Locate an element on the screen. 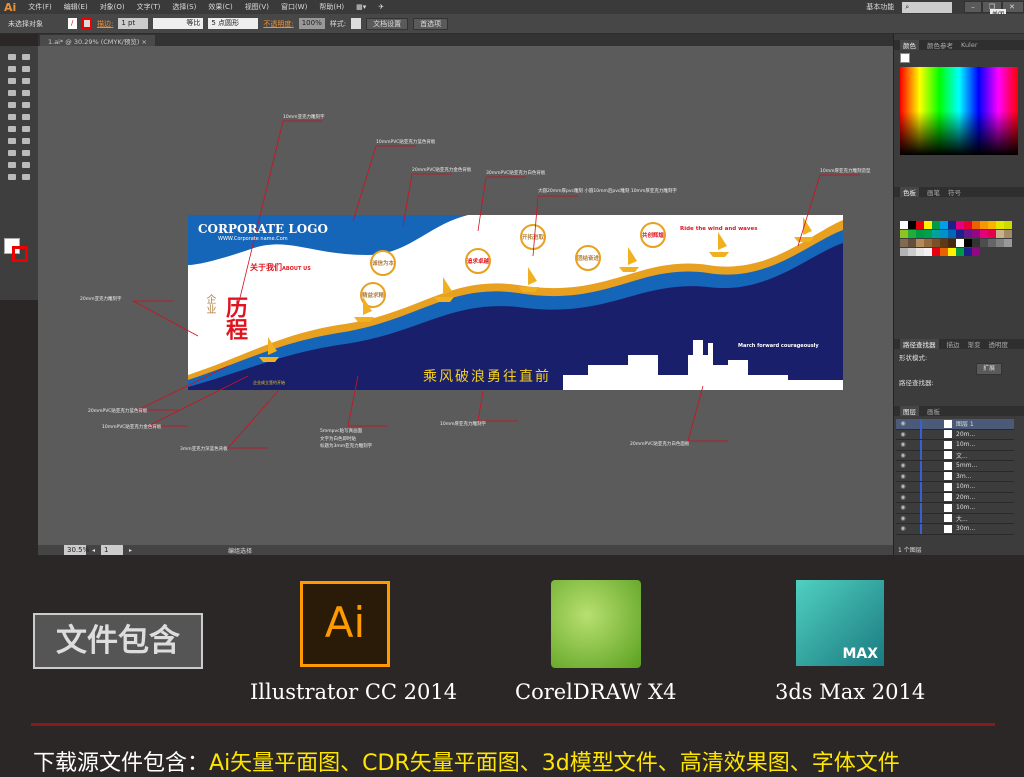 This screenshot has width=1024, height=777. expand-button: 扩展 is located at coordinates (989, 369).